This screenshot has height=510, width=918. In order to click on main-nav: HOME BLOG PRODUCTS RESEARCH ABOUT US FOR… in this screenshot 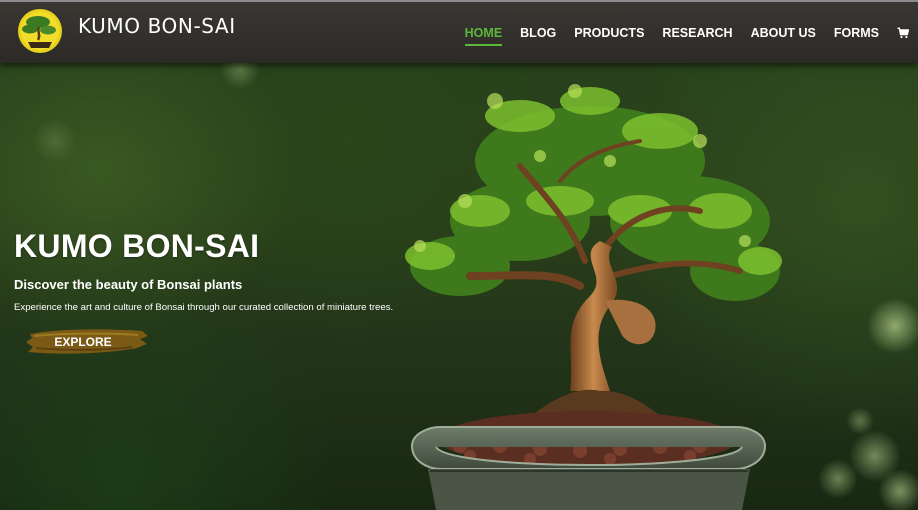, I will do `click(691, 32)`.